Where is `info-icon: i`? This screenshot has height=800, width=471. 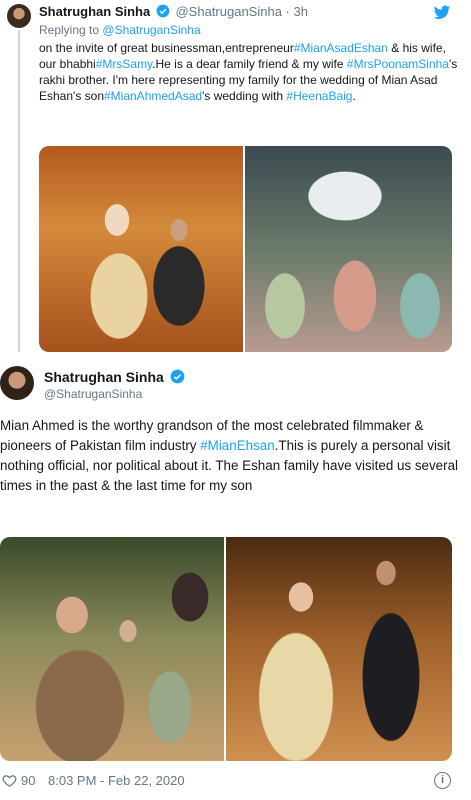
info-icon: i is located at coordinates (442, 780).